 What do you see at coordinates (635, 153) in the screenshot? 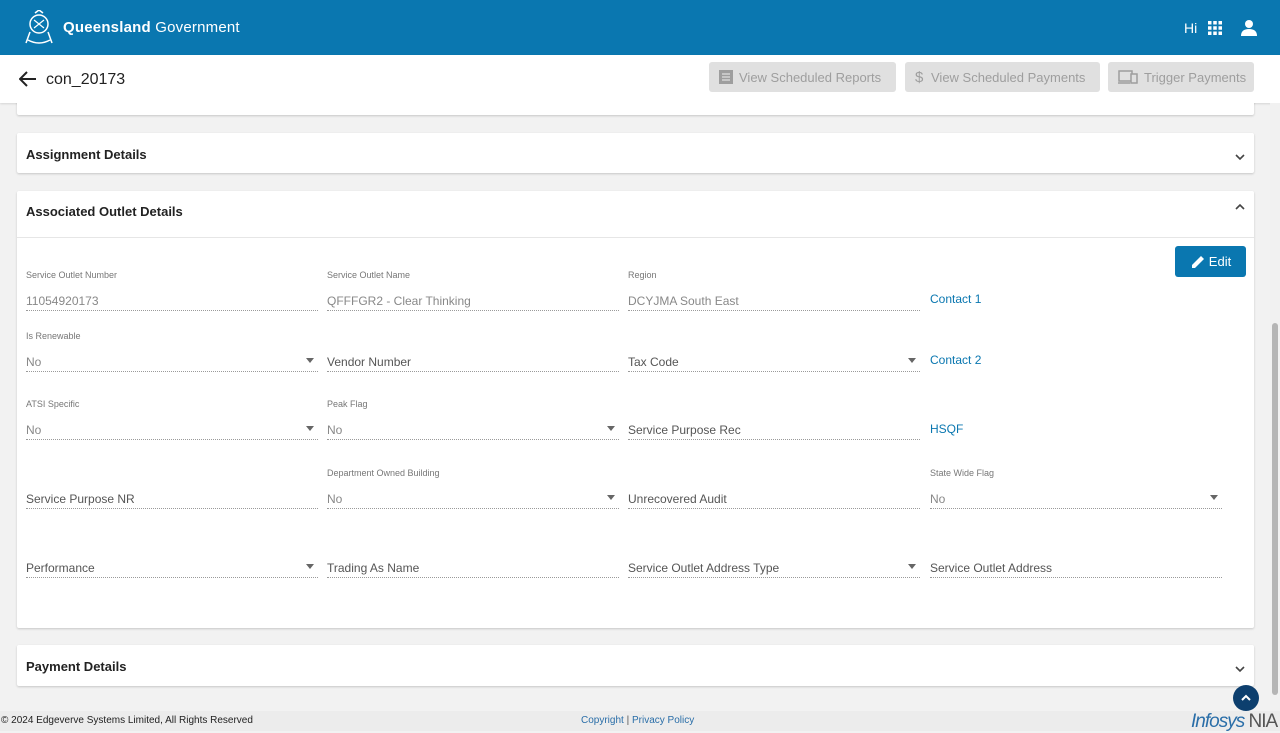
I see `assignment-details-panel: Assignment Details` at bounding box center [635, 153].